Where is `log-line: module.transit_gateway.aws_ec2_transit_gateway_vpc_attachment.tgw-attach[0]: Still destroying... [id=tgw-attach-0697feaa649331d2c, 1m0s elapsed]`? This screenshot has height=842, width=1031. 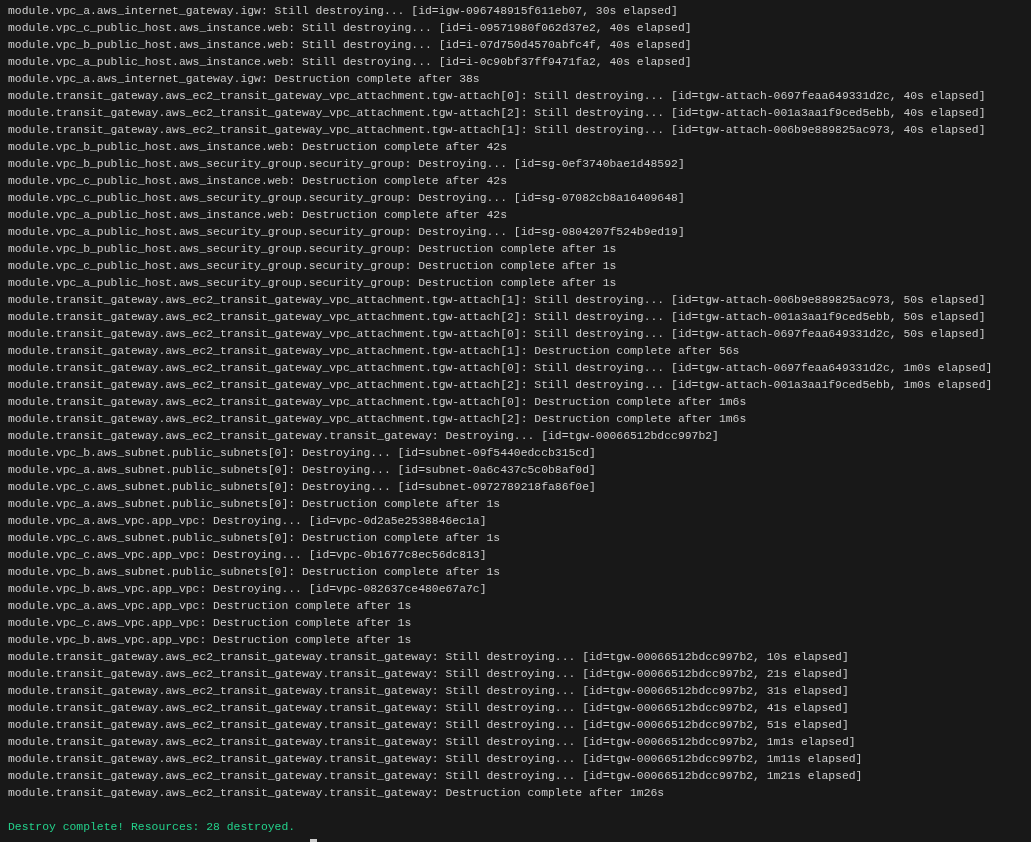
log-line: module.transit_gateway.aws_ec2_transit_gateway_vpc_attachment.tgw-attach[0]: Still destroying... [id=tgw-attach-0697feaa649331d2c, 1m0s elapsed] is located at coordinates (500, 368).